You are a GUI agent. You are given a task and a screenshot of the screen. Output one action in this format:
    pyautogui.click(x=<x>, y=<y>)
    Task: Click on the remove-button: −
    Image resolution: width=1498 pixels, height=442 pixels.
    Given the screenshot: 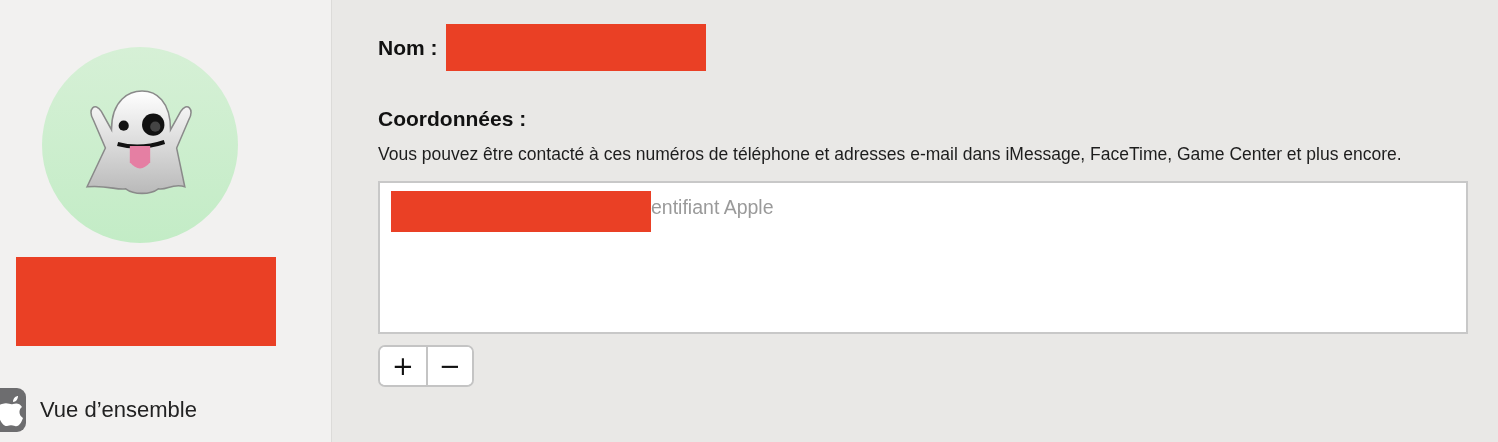 What is the action you would take?
    pyautogui.click(x=449, y=366)
    